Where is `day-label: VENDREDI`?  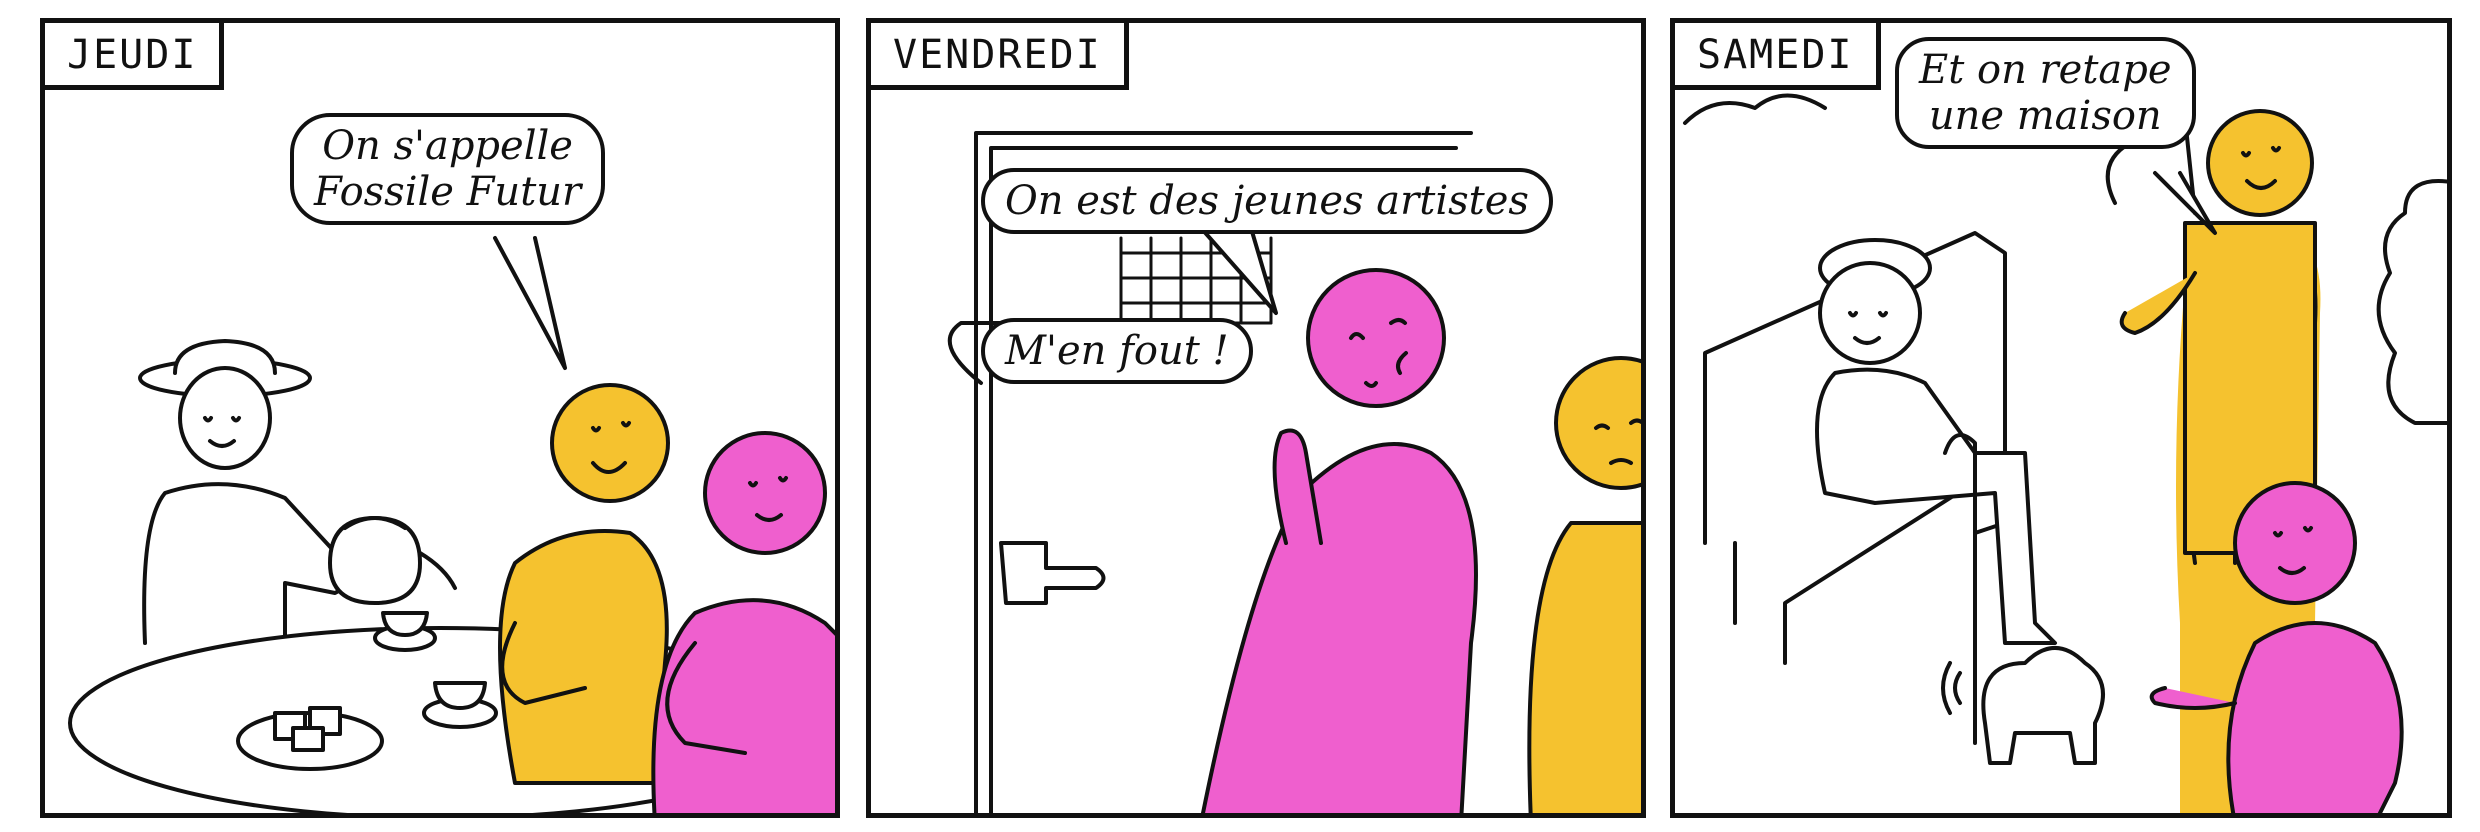 day-label: VENDREDI is located at coordinates (1000, 56).